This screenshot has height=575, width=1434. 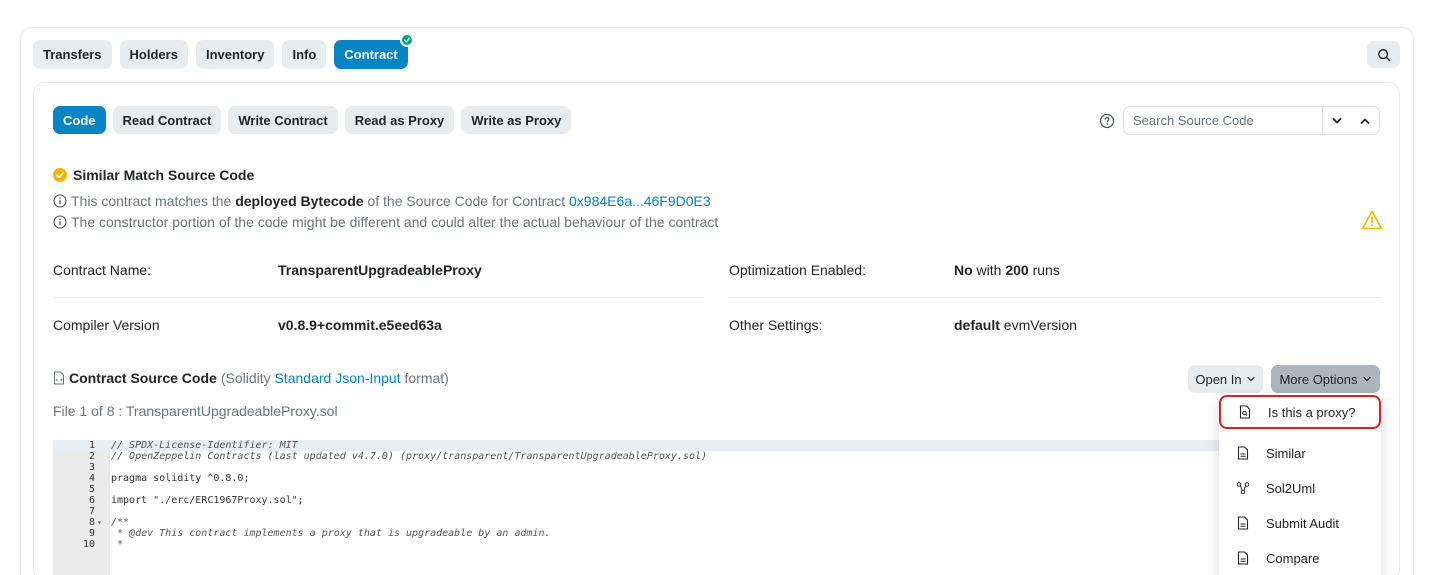 What do you see at coordinates (406, 40) in the screenshot?
I see `verified-check-icon` at bounding box center [406, 40].